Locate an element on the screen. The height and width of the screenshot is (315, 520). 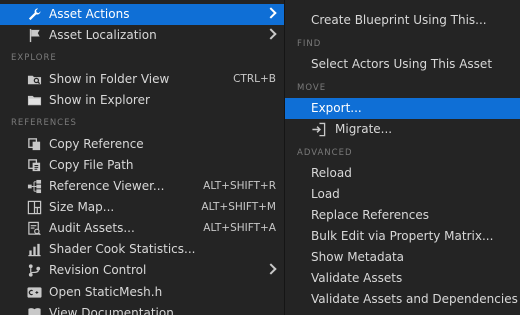
menu-item-select-actors: Select Actors Using This Asset is located at coordinates (402, 64).